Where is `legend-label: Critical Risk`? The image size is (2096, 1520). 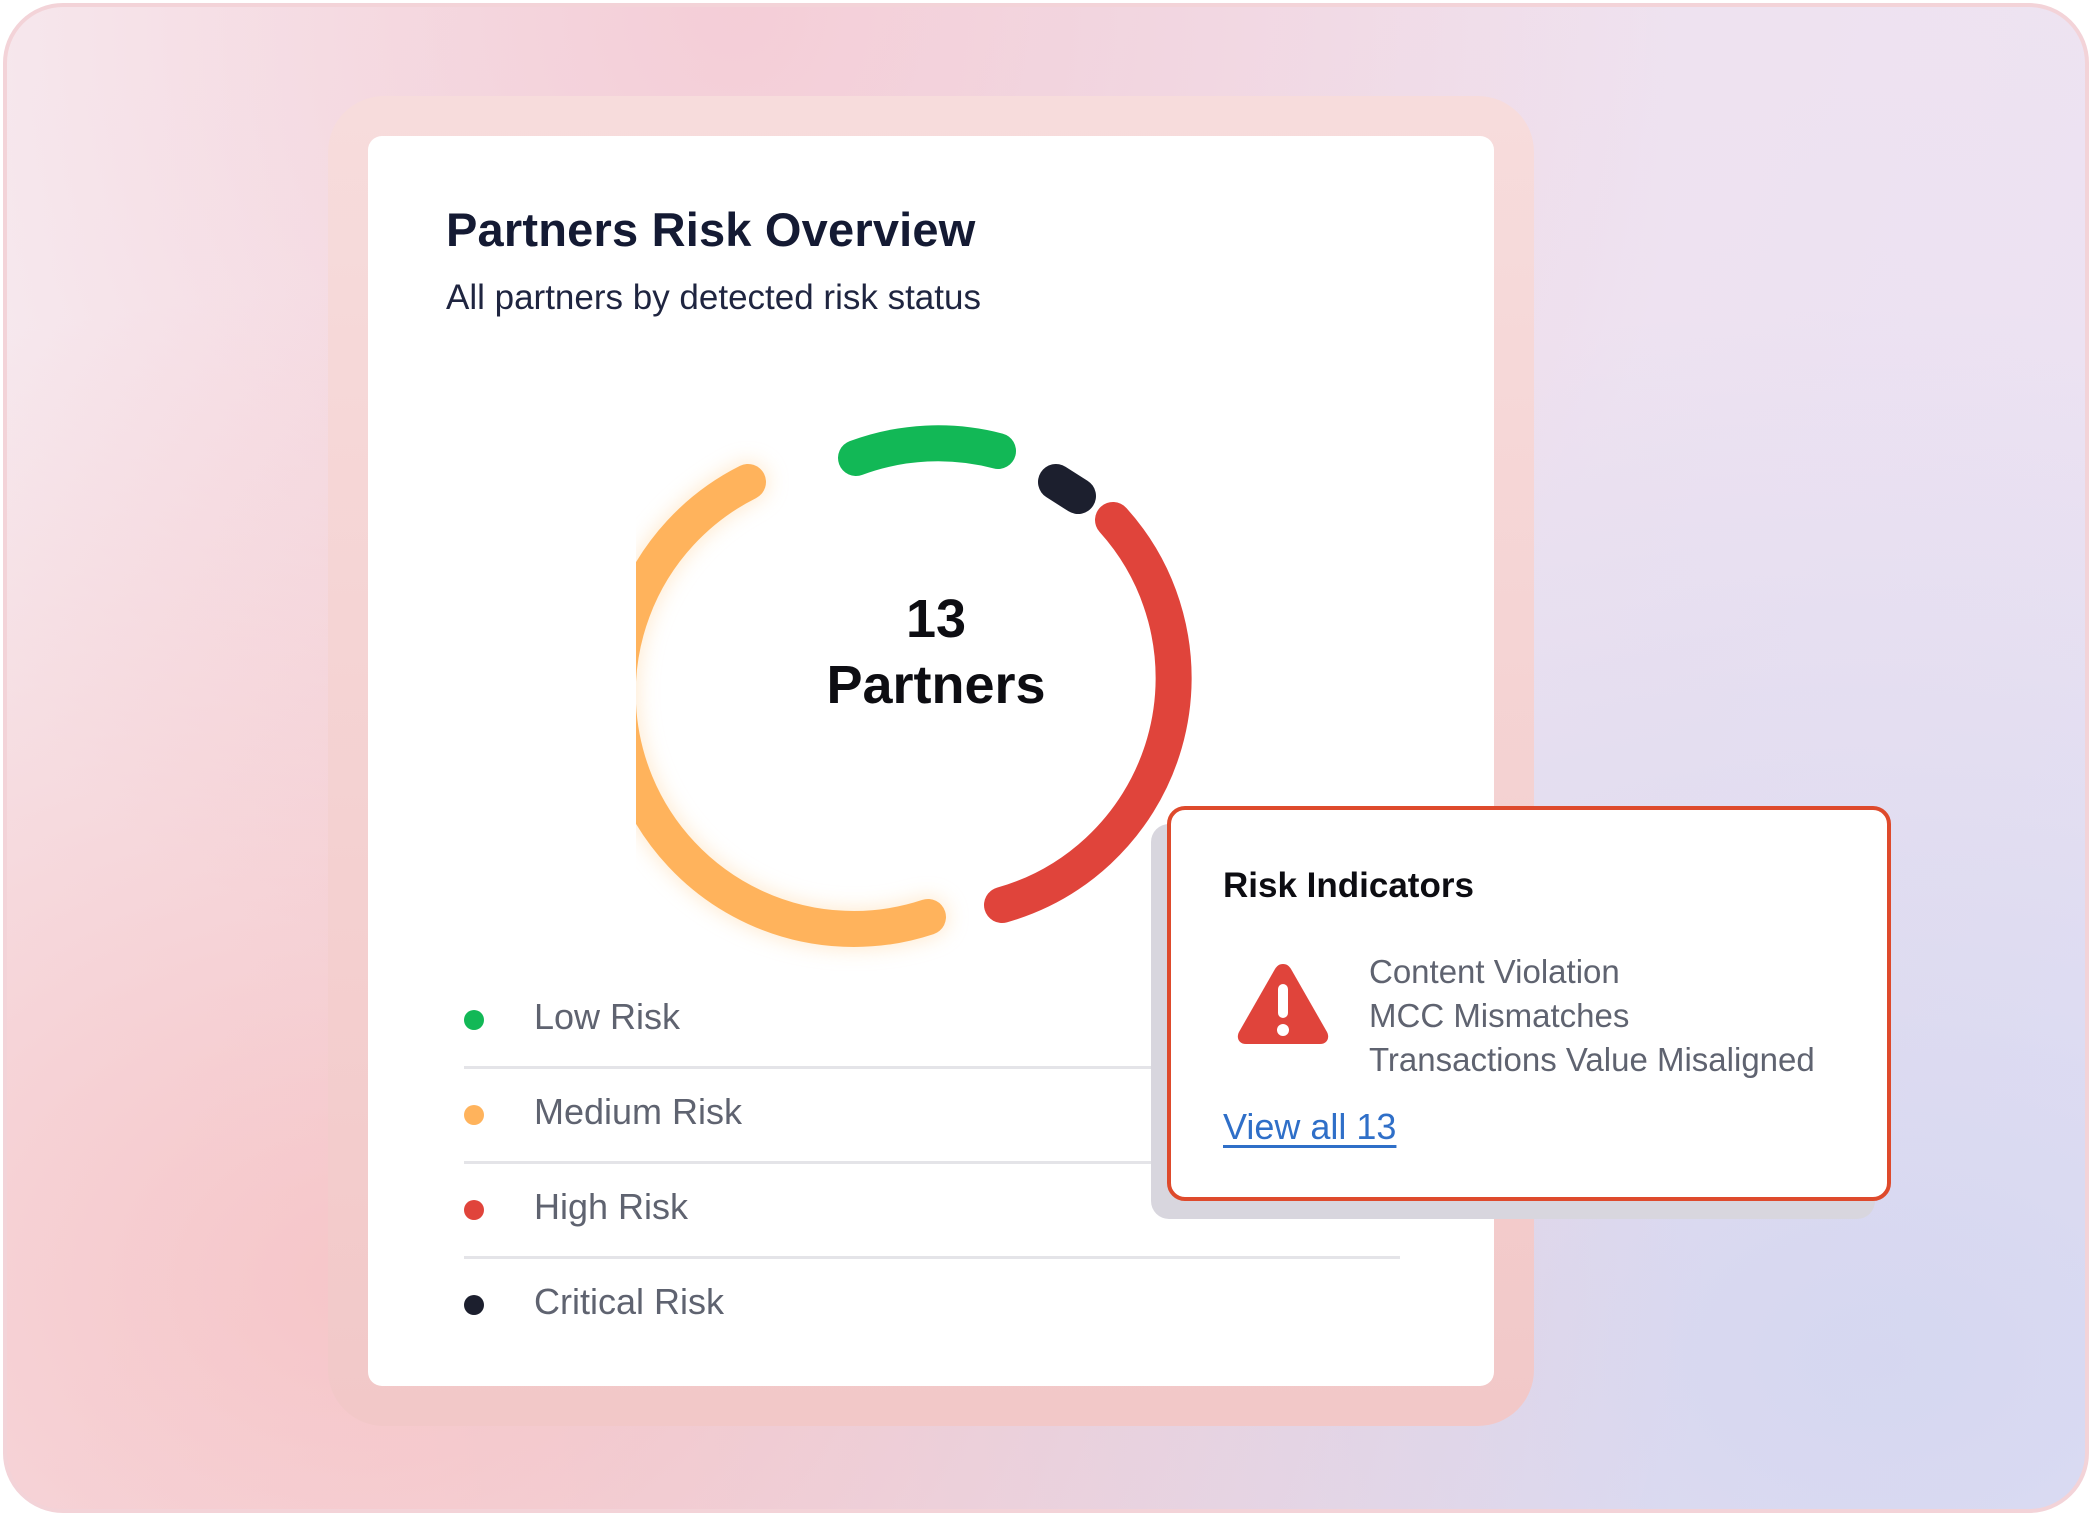 legend-label: Critical Risk is located at coordinates (629, 1301).